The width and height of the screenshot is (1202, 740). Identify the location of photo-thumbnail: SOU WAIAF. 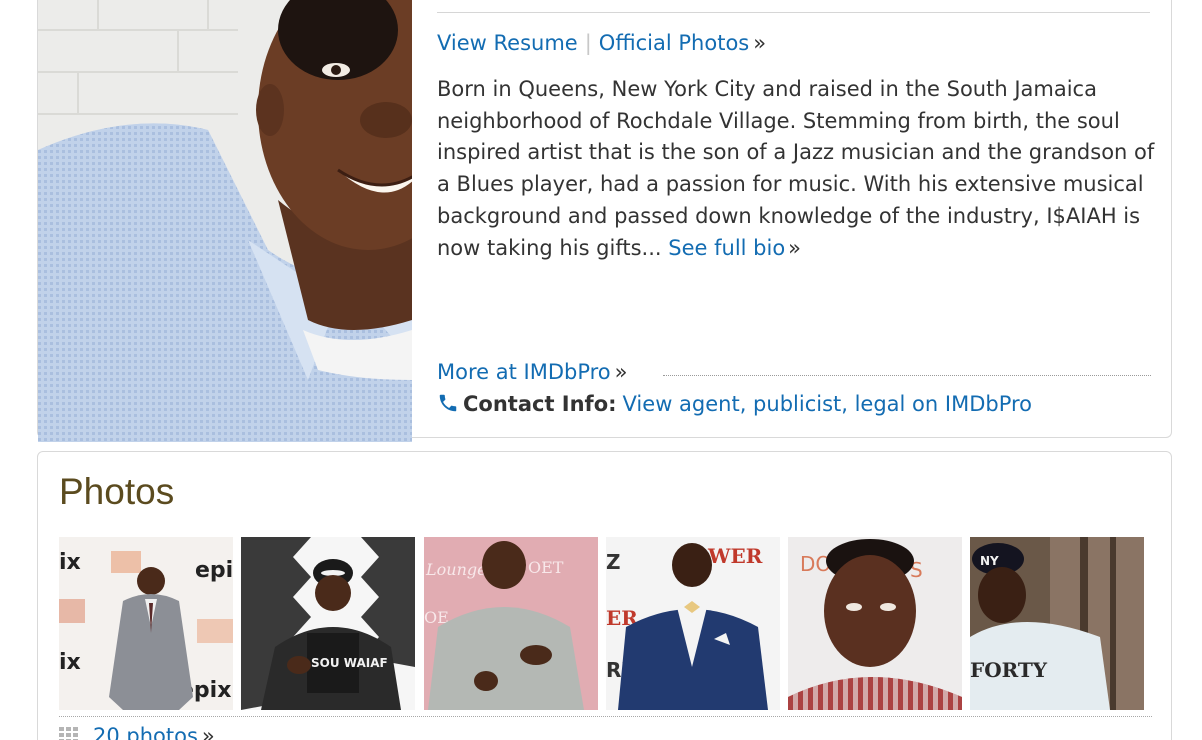
(328, 623).